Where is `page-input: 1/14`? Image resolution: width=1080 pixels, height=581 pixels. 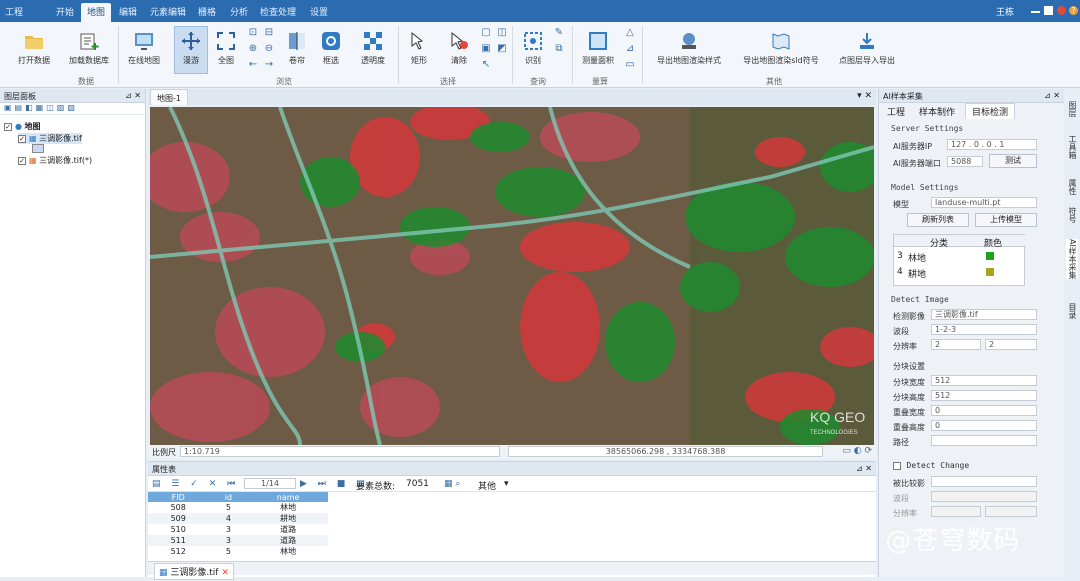 page-input: 1/14 is located at coordinates (270, 483).